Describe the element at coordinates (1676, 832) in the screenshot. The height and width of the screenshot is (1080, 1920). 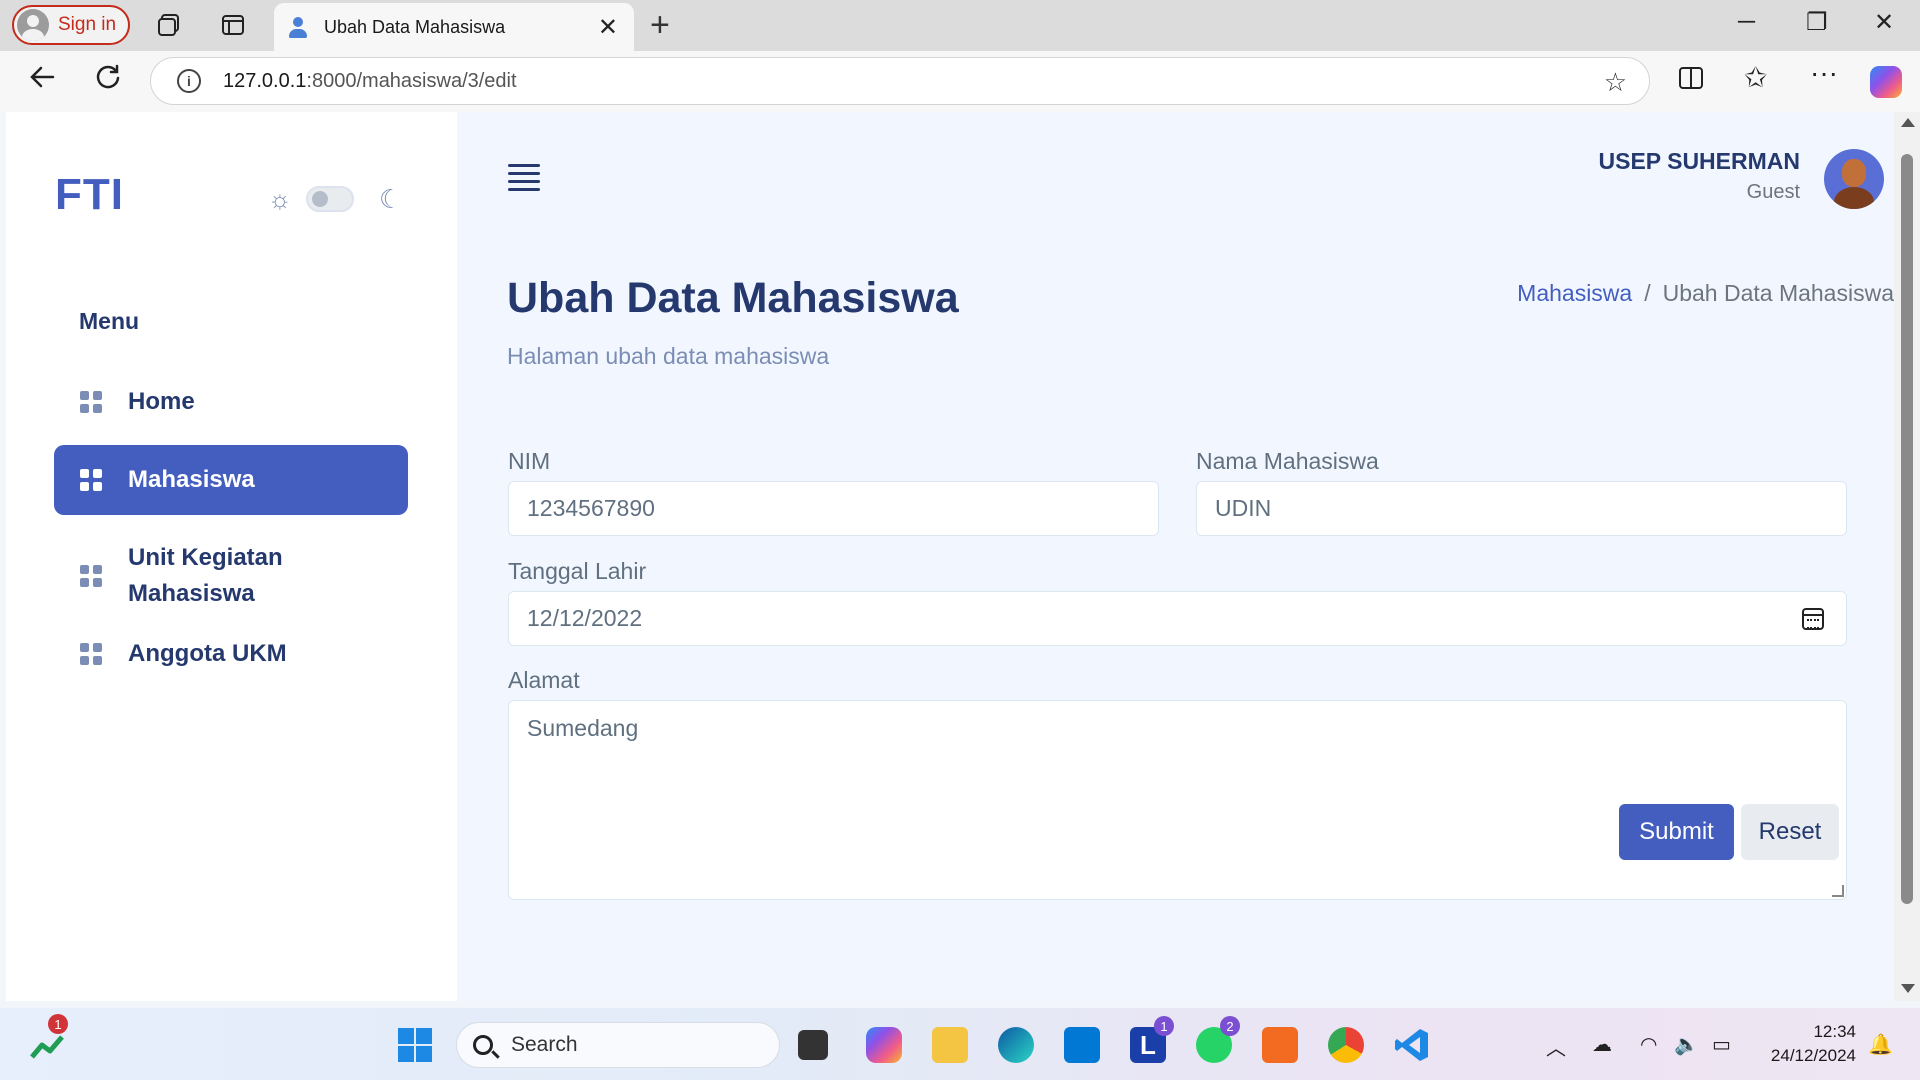
I see `submit-button: Submit` at that location.